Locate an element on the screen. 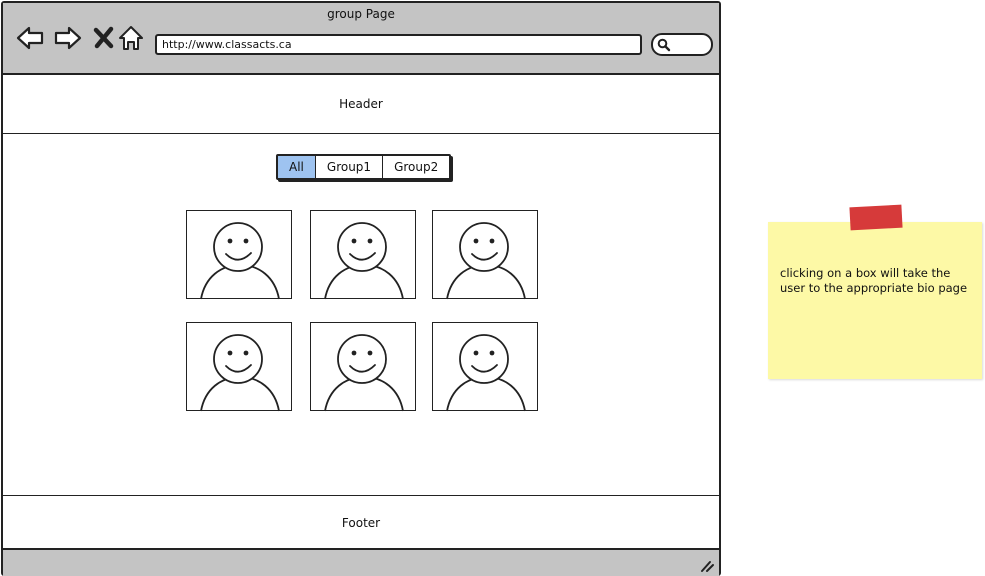 This screenshot has height=576, width=985. footer-label: Footer is located at coordinates (361, 523).